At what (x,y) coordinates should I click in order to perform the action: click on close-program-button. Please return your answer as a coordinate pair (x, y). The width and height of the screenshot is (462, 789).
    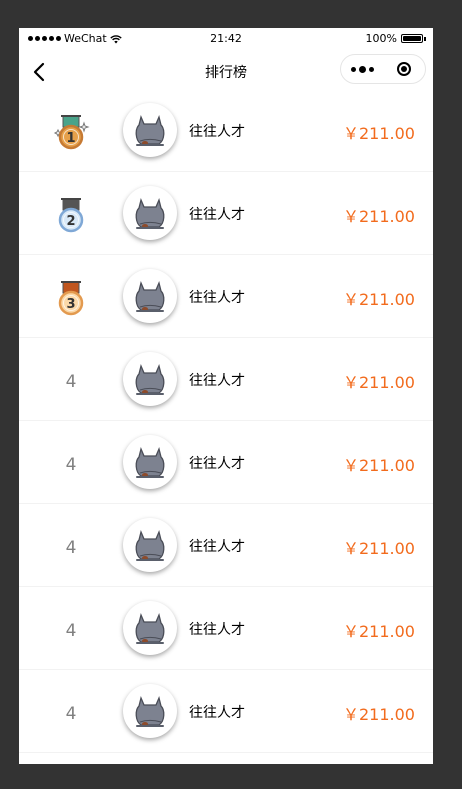
    Looking at the image, I should click on (404, 69).